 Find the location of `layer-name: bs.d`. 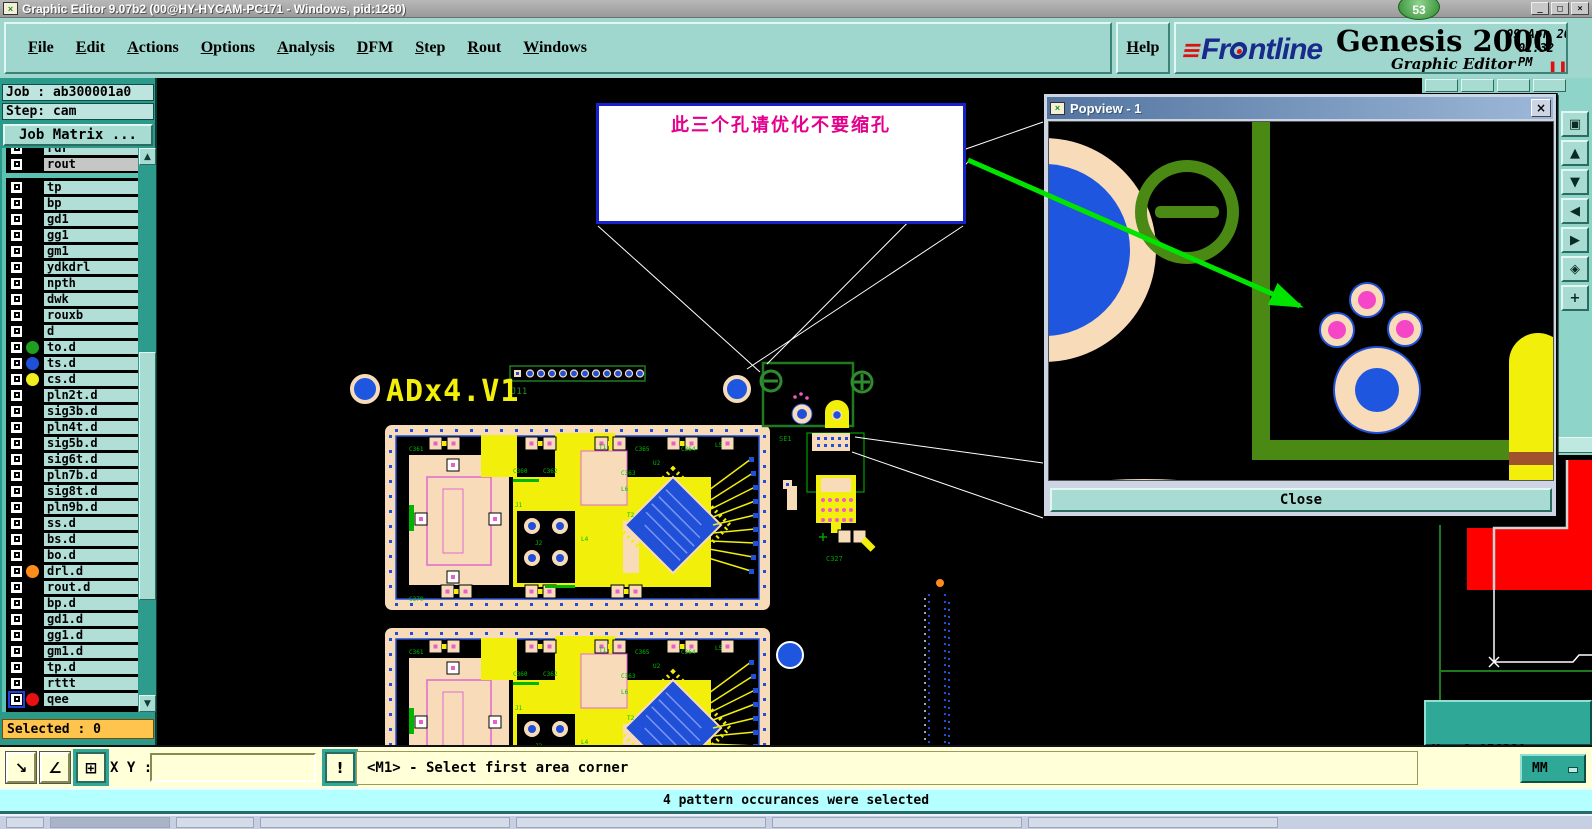

layer-name: bs.d is located at coordinates (90, 539).